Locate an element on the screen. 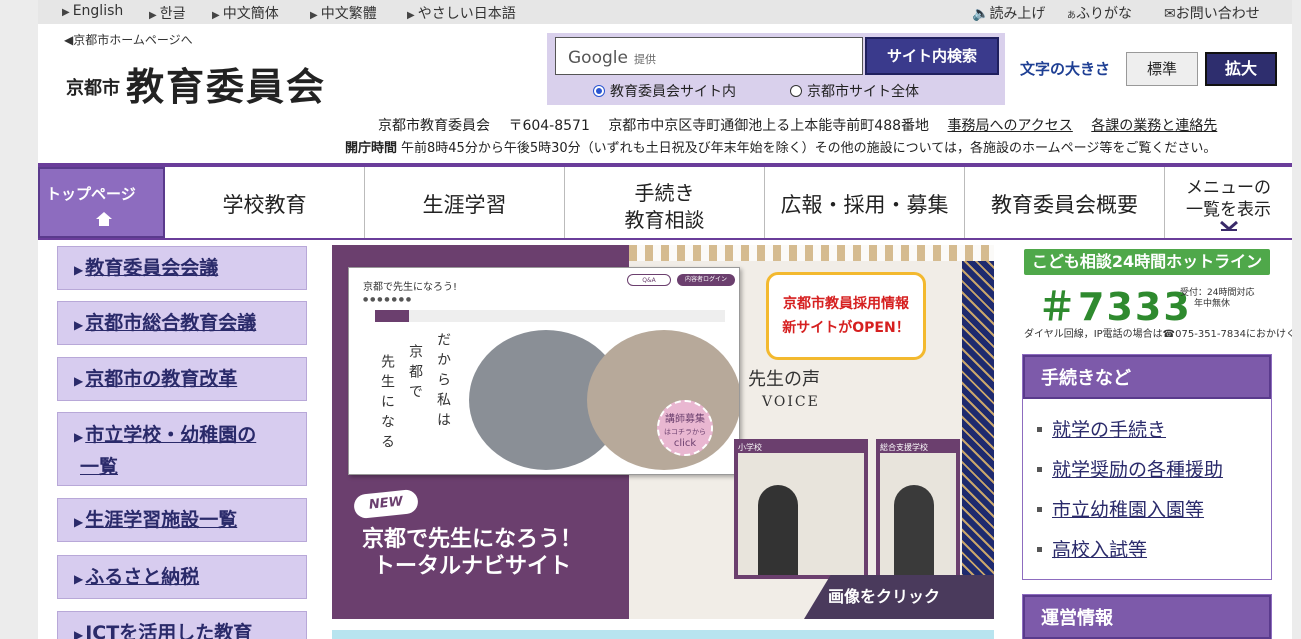 Image resolution: width=1301 pixels, height=639 pixels. speaker-icon: 🔈 is located at coordinates (981, 14).